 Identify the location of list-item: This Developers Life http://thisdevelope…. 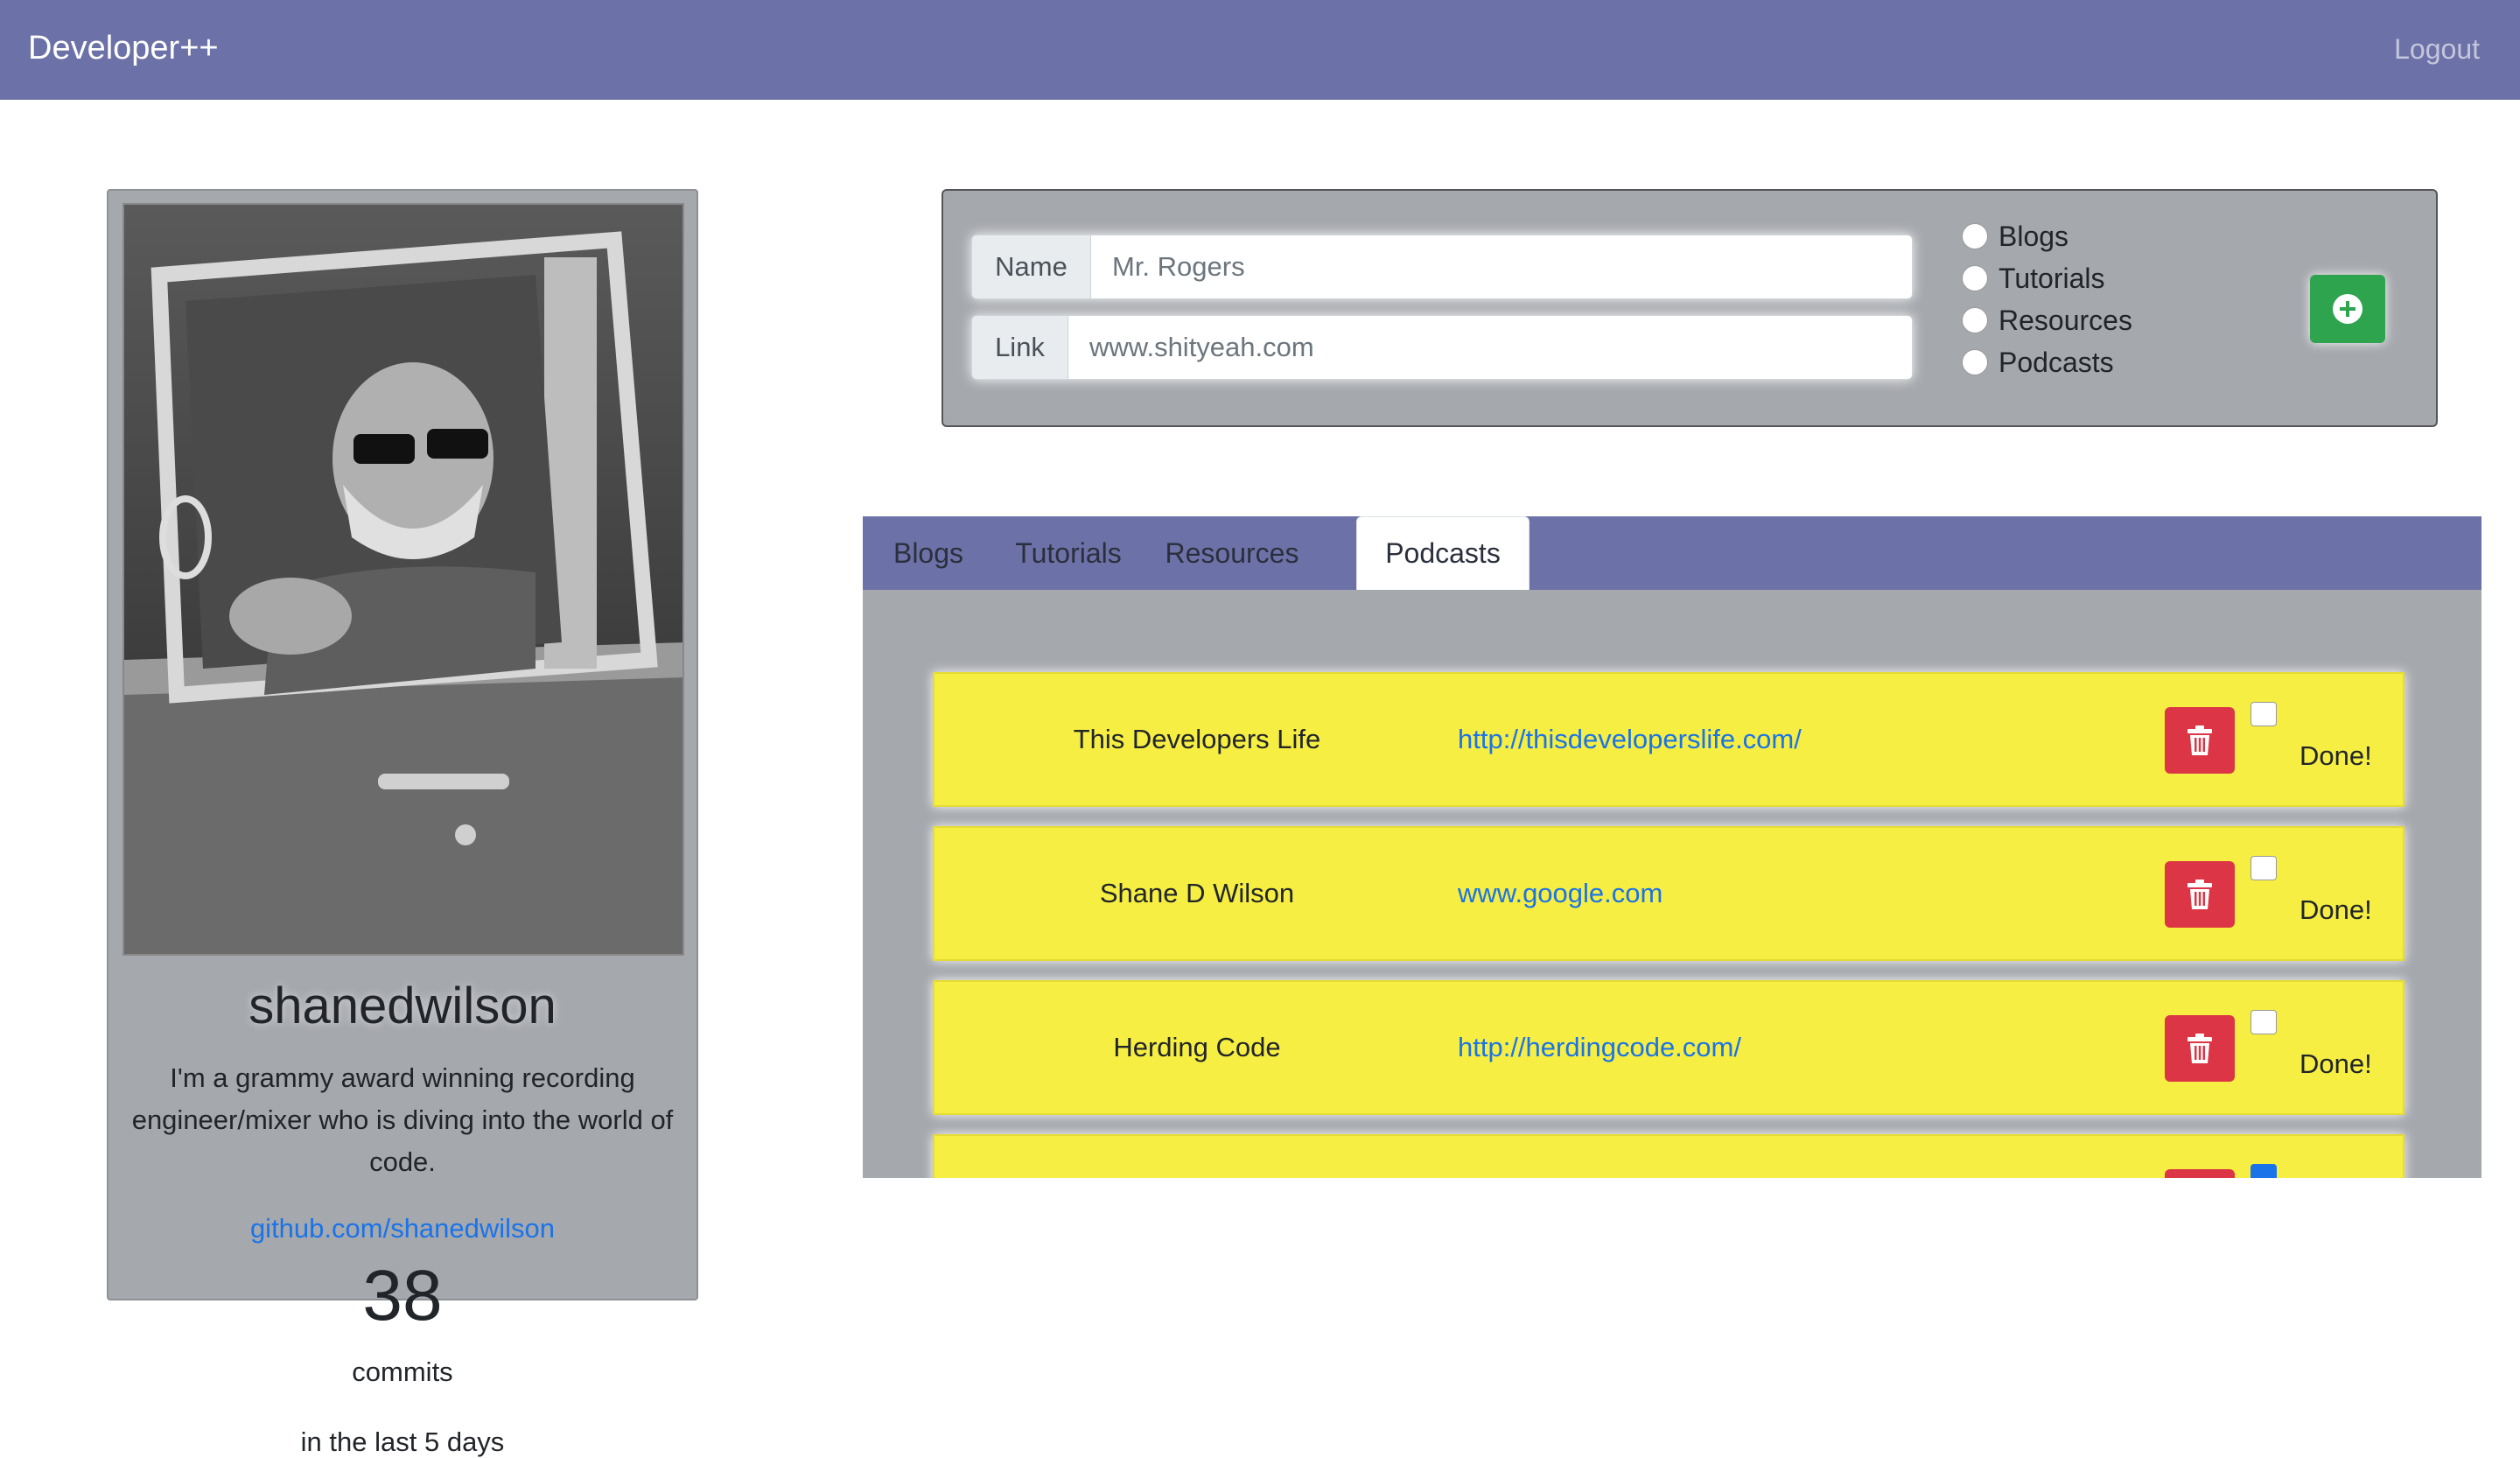
(1668, 739).